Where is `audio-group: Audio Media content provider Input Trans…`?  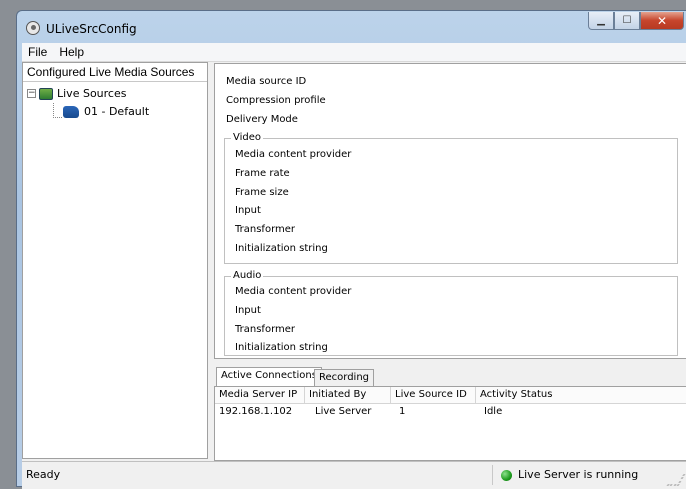
audio-group: Audio Media content provider Input Trans… is located at coordinates (451, 313).